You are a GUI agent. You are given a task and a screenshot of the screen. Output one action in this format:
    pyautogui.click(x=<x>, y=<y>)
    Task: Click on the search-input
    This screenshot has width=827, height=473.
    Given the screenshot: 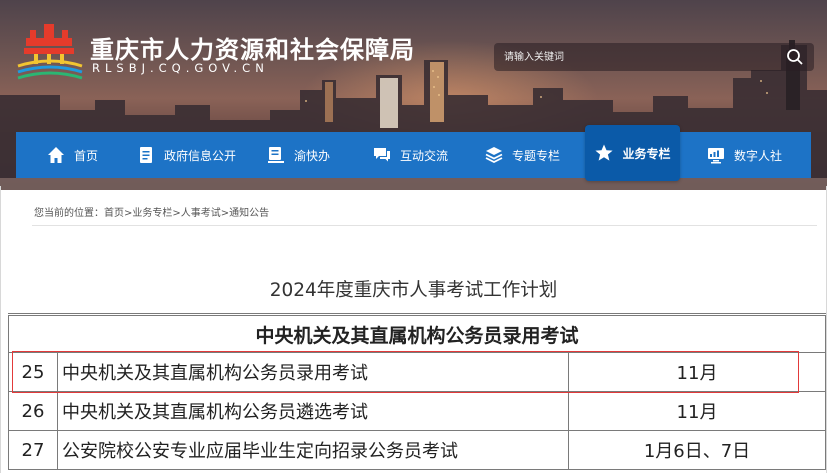 What is the action you would take?
    pyautogui.click(x=639, y=57)
    